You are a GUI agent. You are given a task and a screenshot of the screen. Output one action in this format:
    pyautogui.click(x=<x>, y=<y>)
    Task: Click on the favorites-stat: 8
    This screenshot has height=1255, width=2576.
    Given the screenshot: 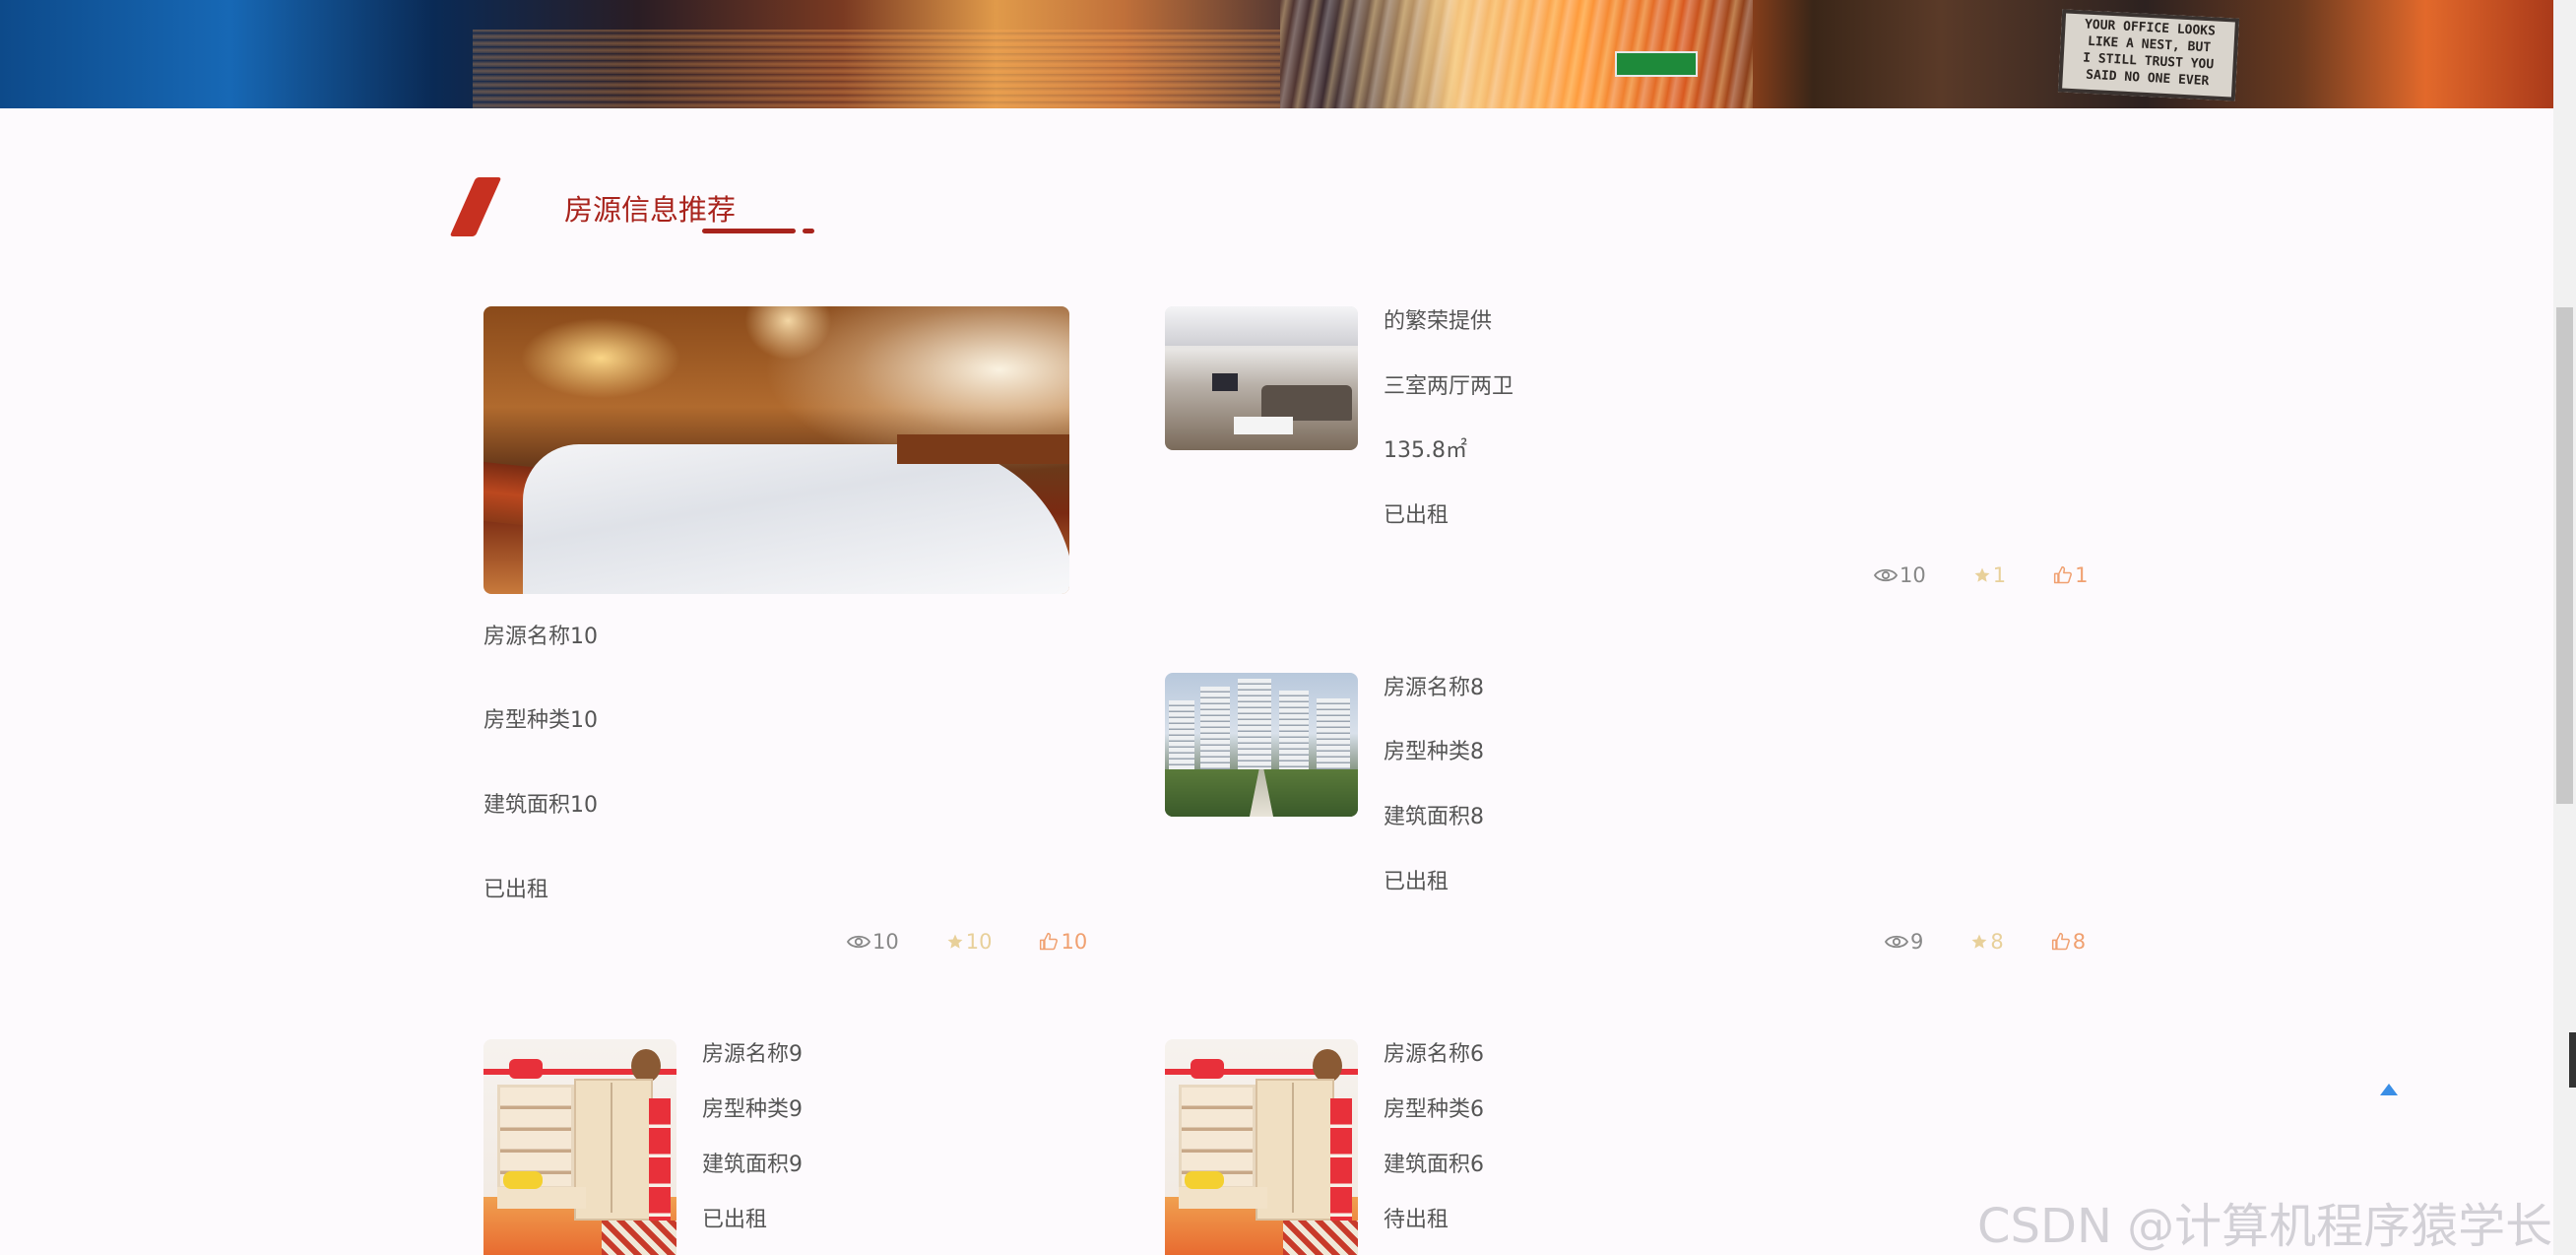 What is the action you would take?
    pyautogui.click(x=1987, y=942)
    